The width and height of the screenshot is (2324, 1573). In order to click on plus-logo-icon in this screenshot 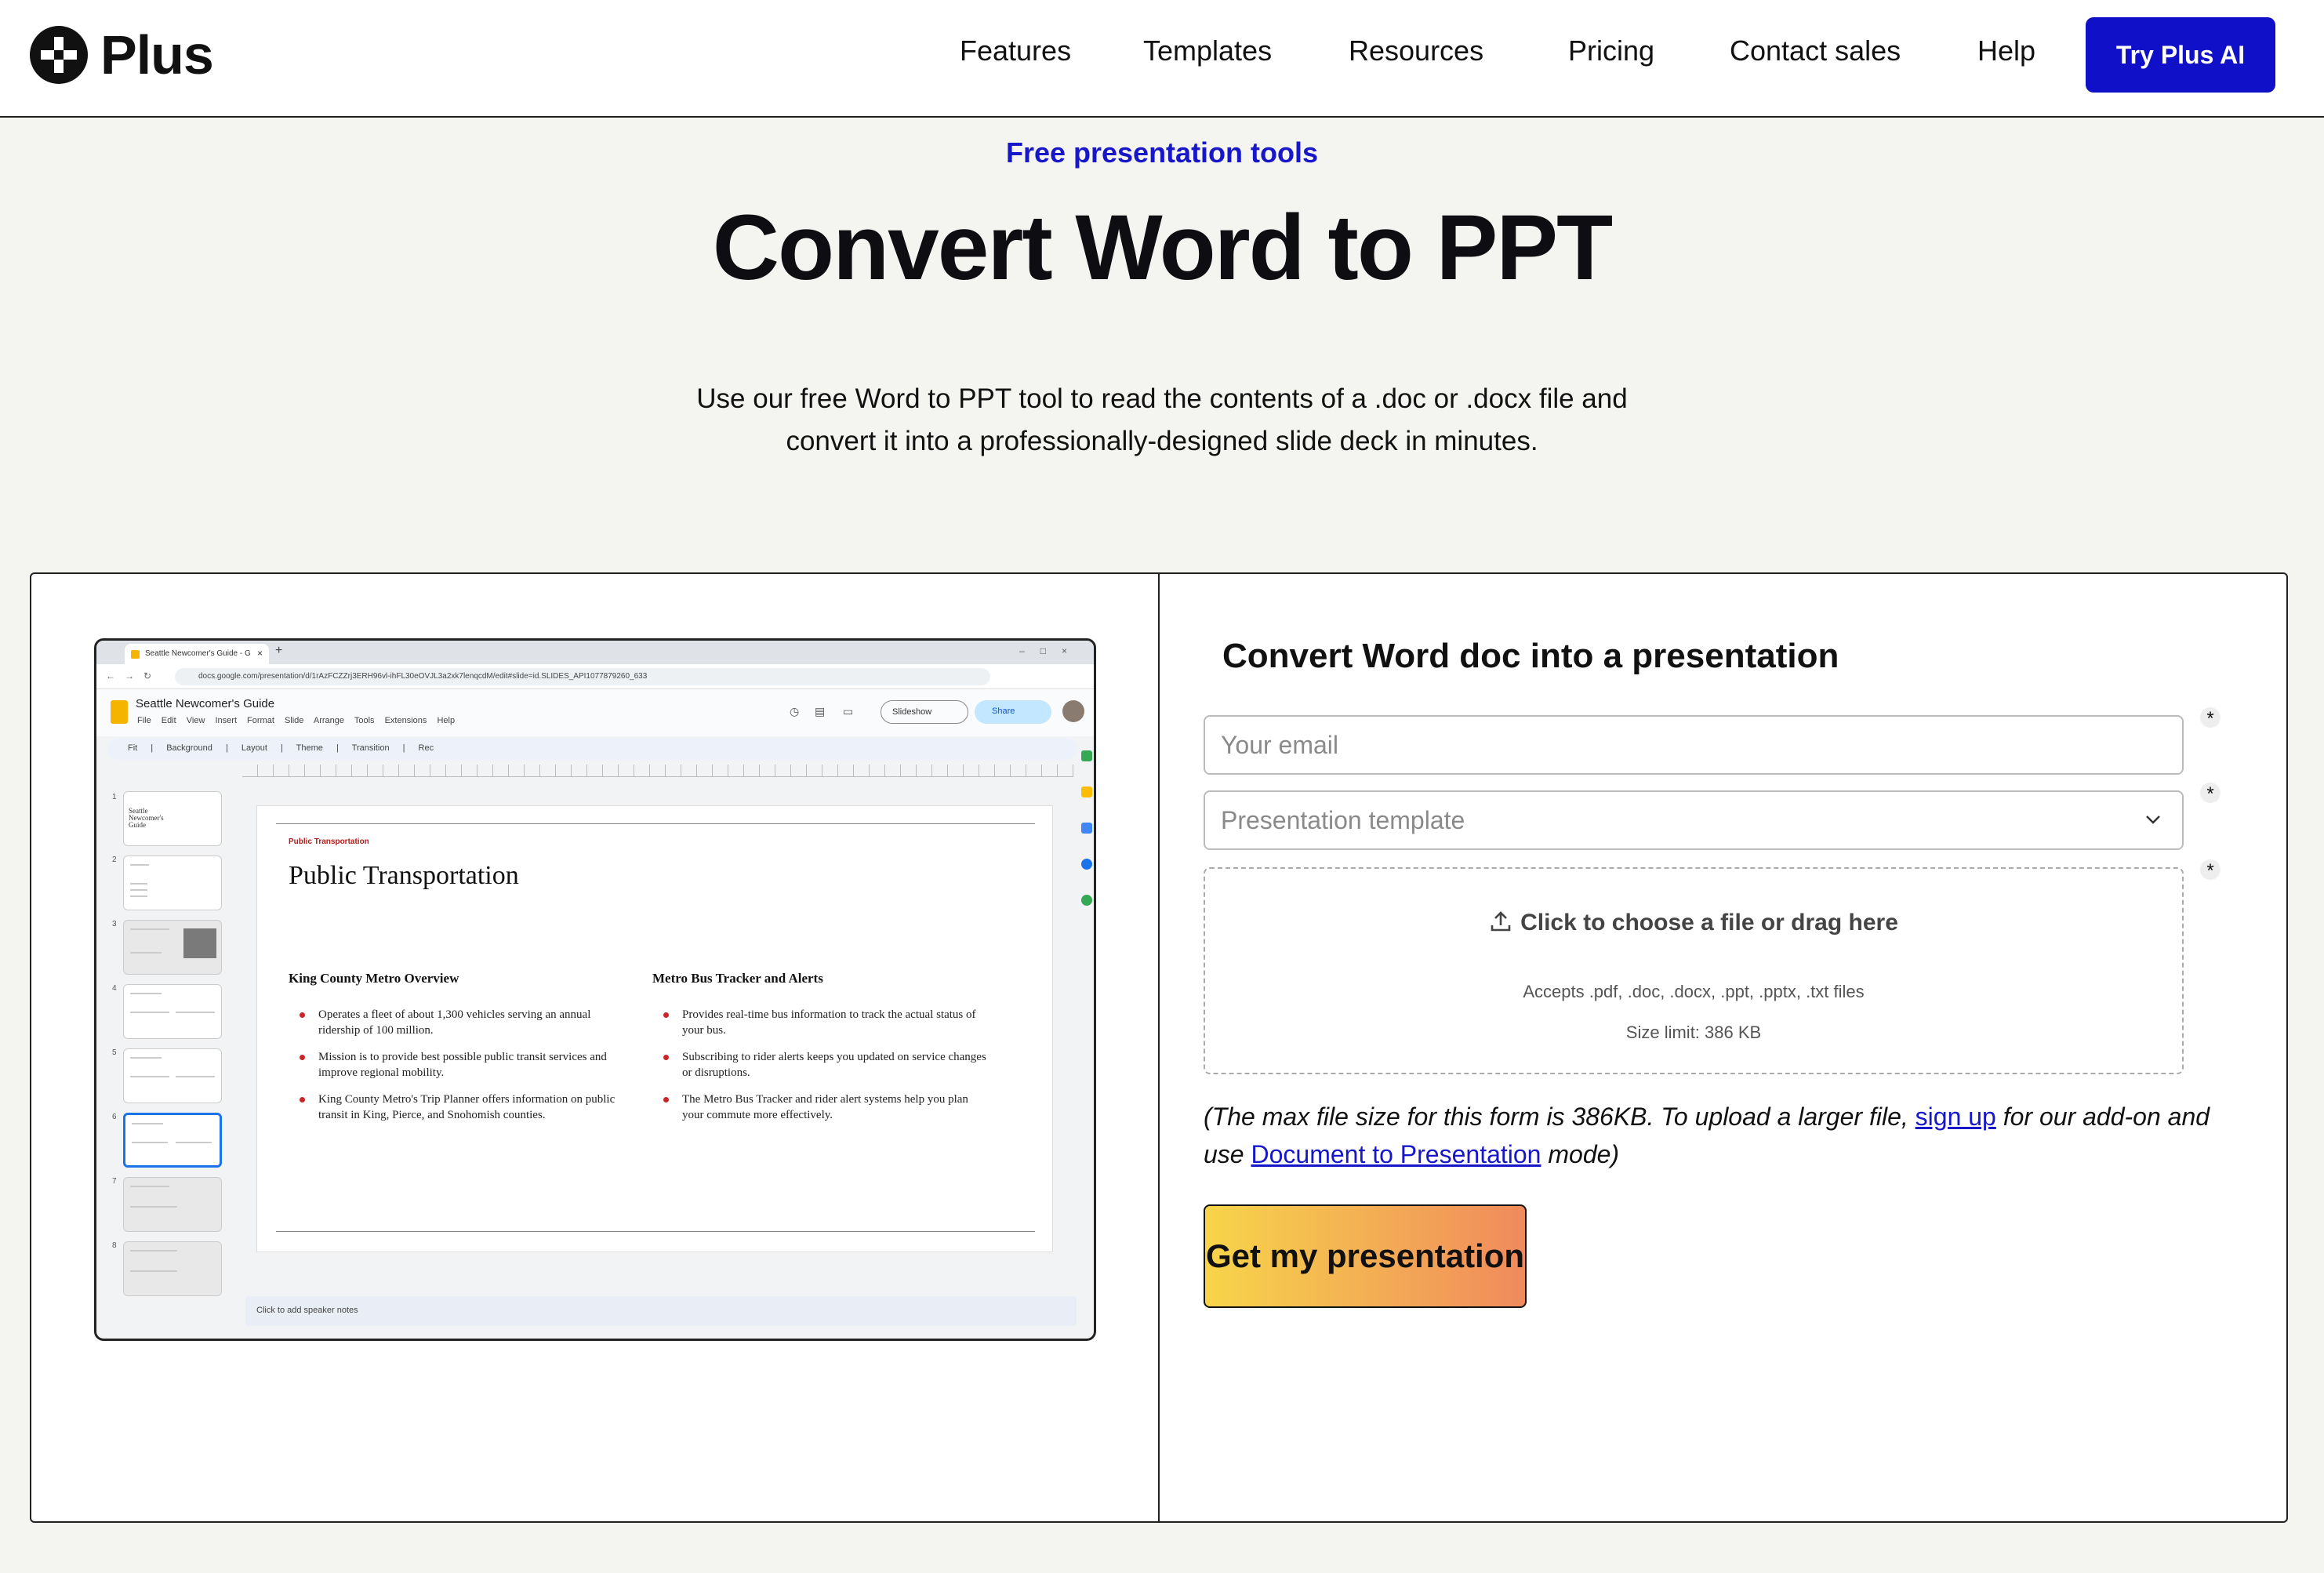, I will do `click(59, 55)`.